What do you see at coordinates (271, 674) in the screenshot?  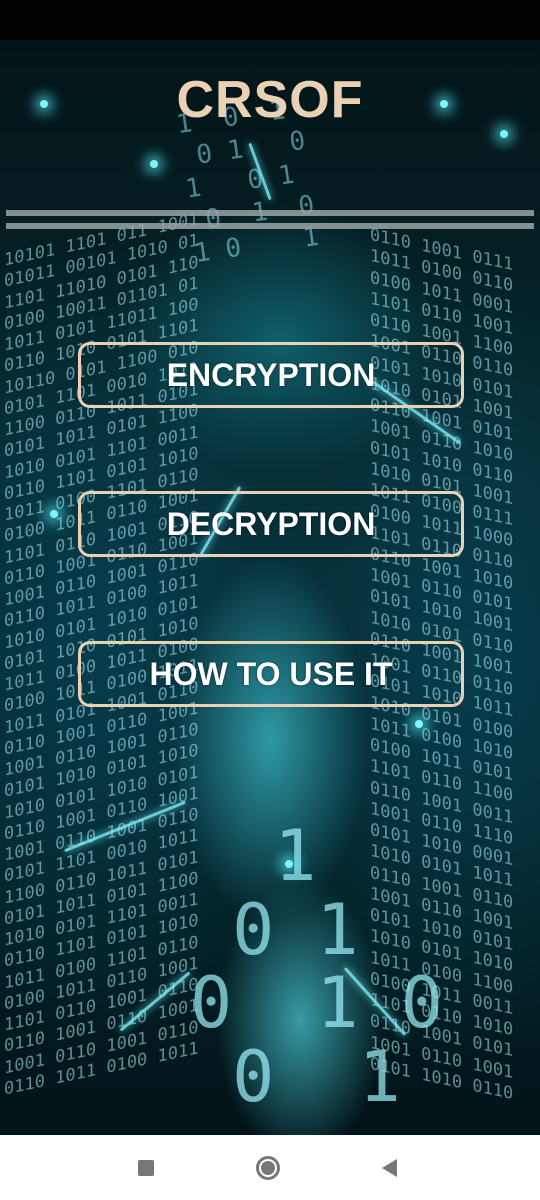 I see `how-to-use-button: HOW TO USE IT` at bounding box center [271, 674].